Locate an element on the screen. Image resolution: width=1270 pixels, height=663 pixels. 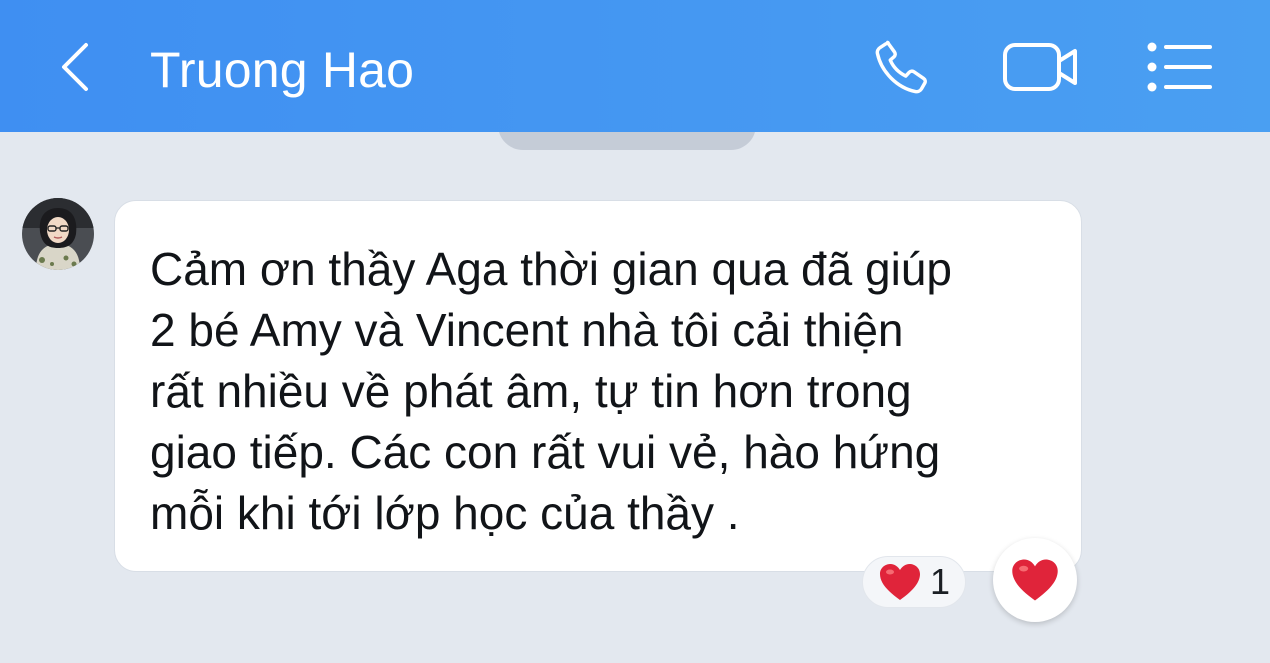
contact-name: Truong Hao is located at coordinates (282, 70).